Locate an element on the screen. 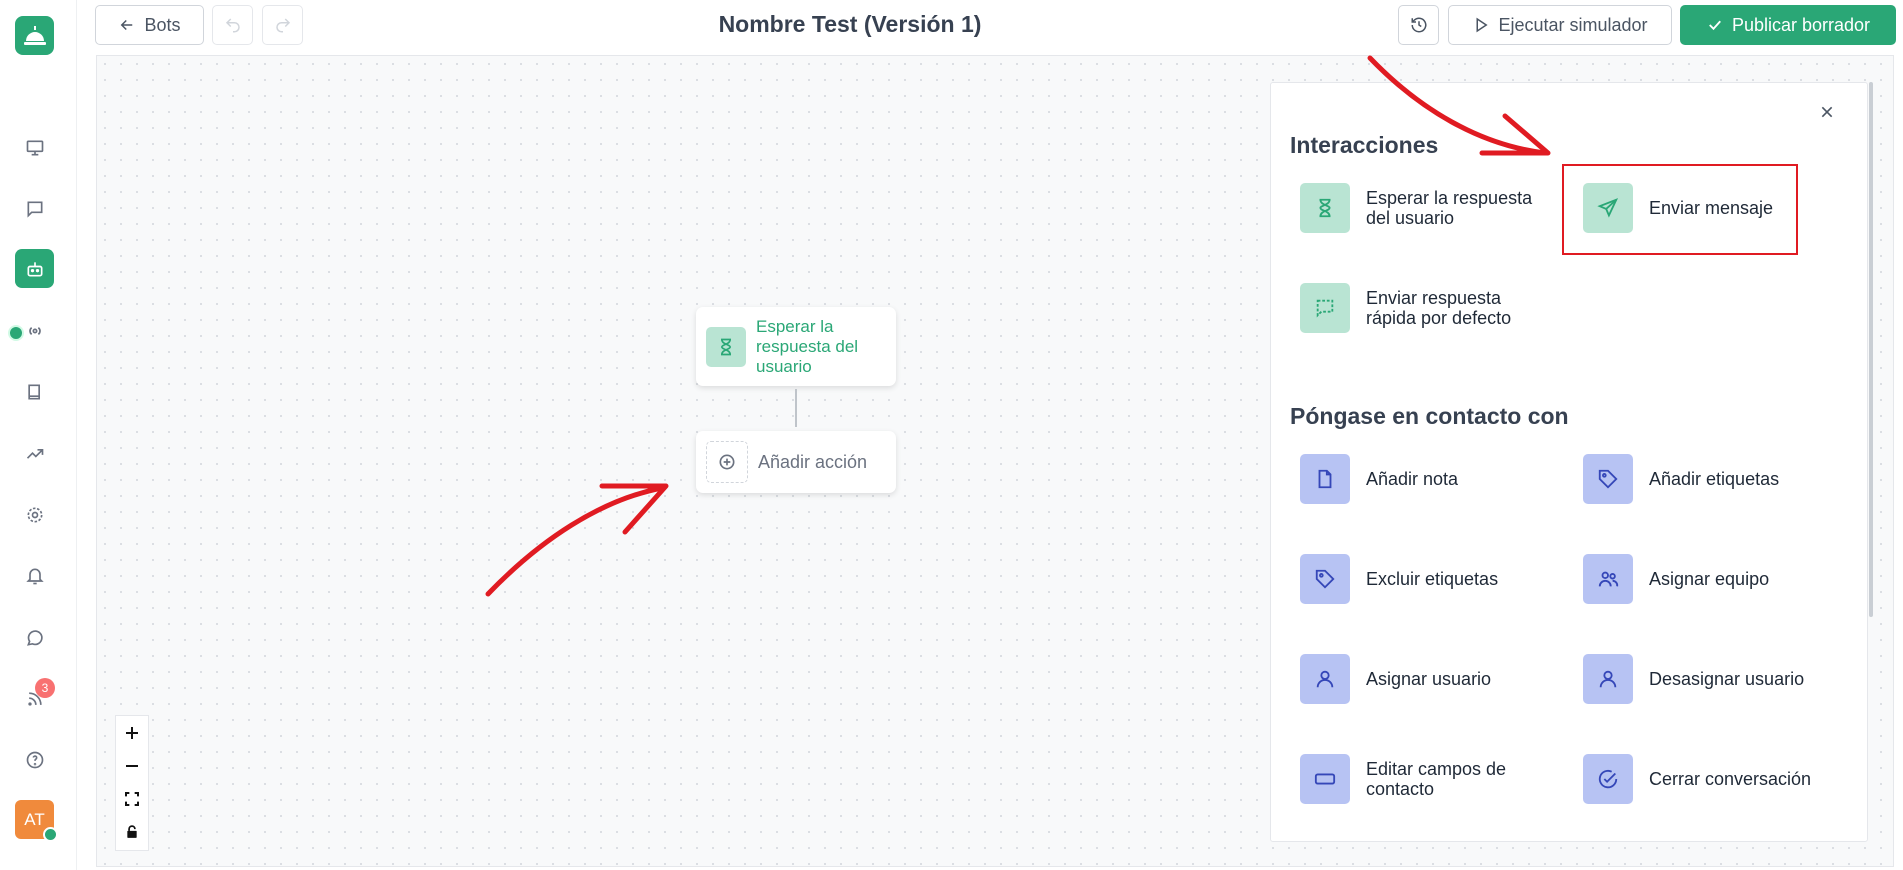 The width and height of the screenshot is (1903, 870). sidebar: 3 AT is located at coordinates (38, 435).